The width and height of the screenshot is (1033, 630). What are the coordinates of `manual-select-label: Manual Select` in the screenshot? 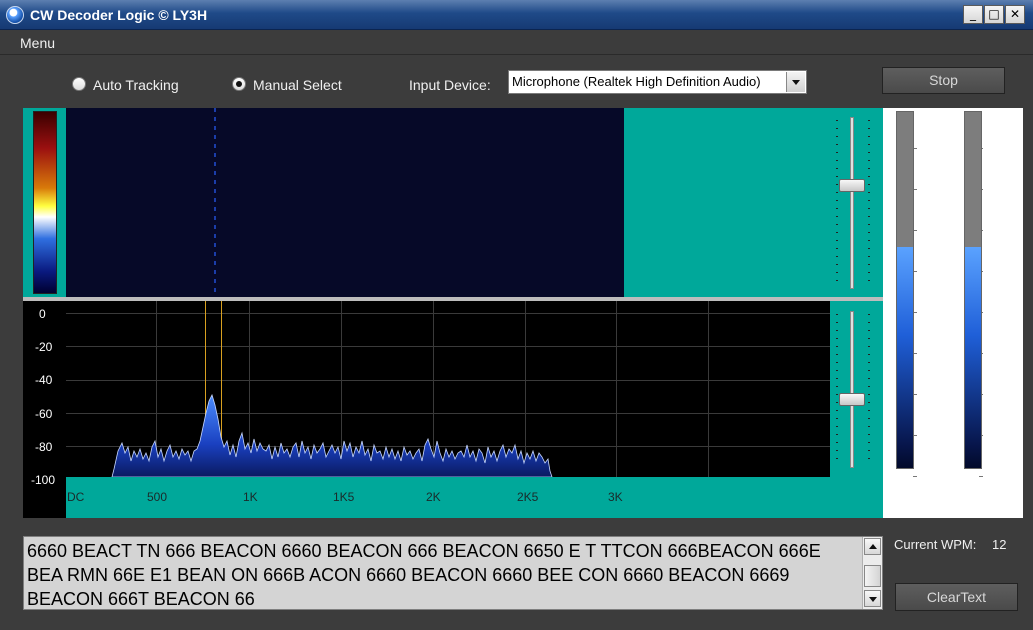 It's located at (297, 85).